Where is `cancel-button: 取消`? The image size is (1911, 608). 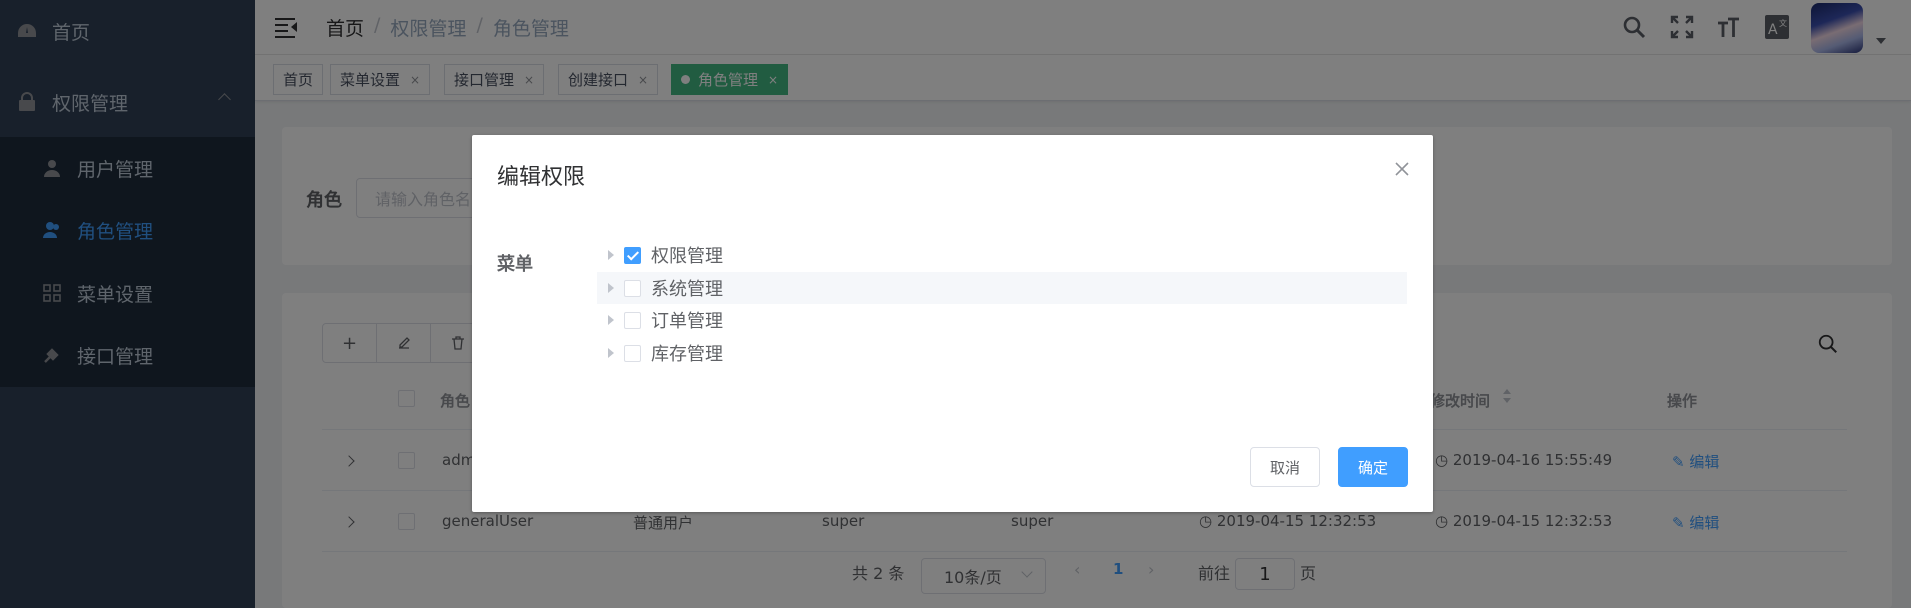
cancel-button: 取消 is located at coordinates (1285, 467).